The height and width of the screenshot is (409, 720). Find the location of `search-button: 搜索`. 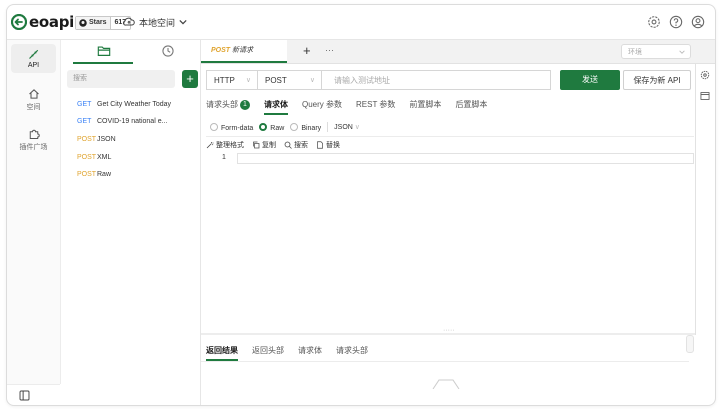

search-button: 搜索 is located at coordinates (296, 145).